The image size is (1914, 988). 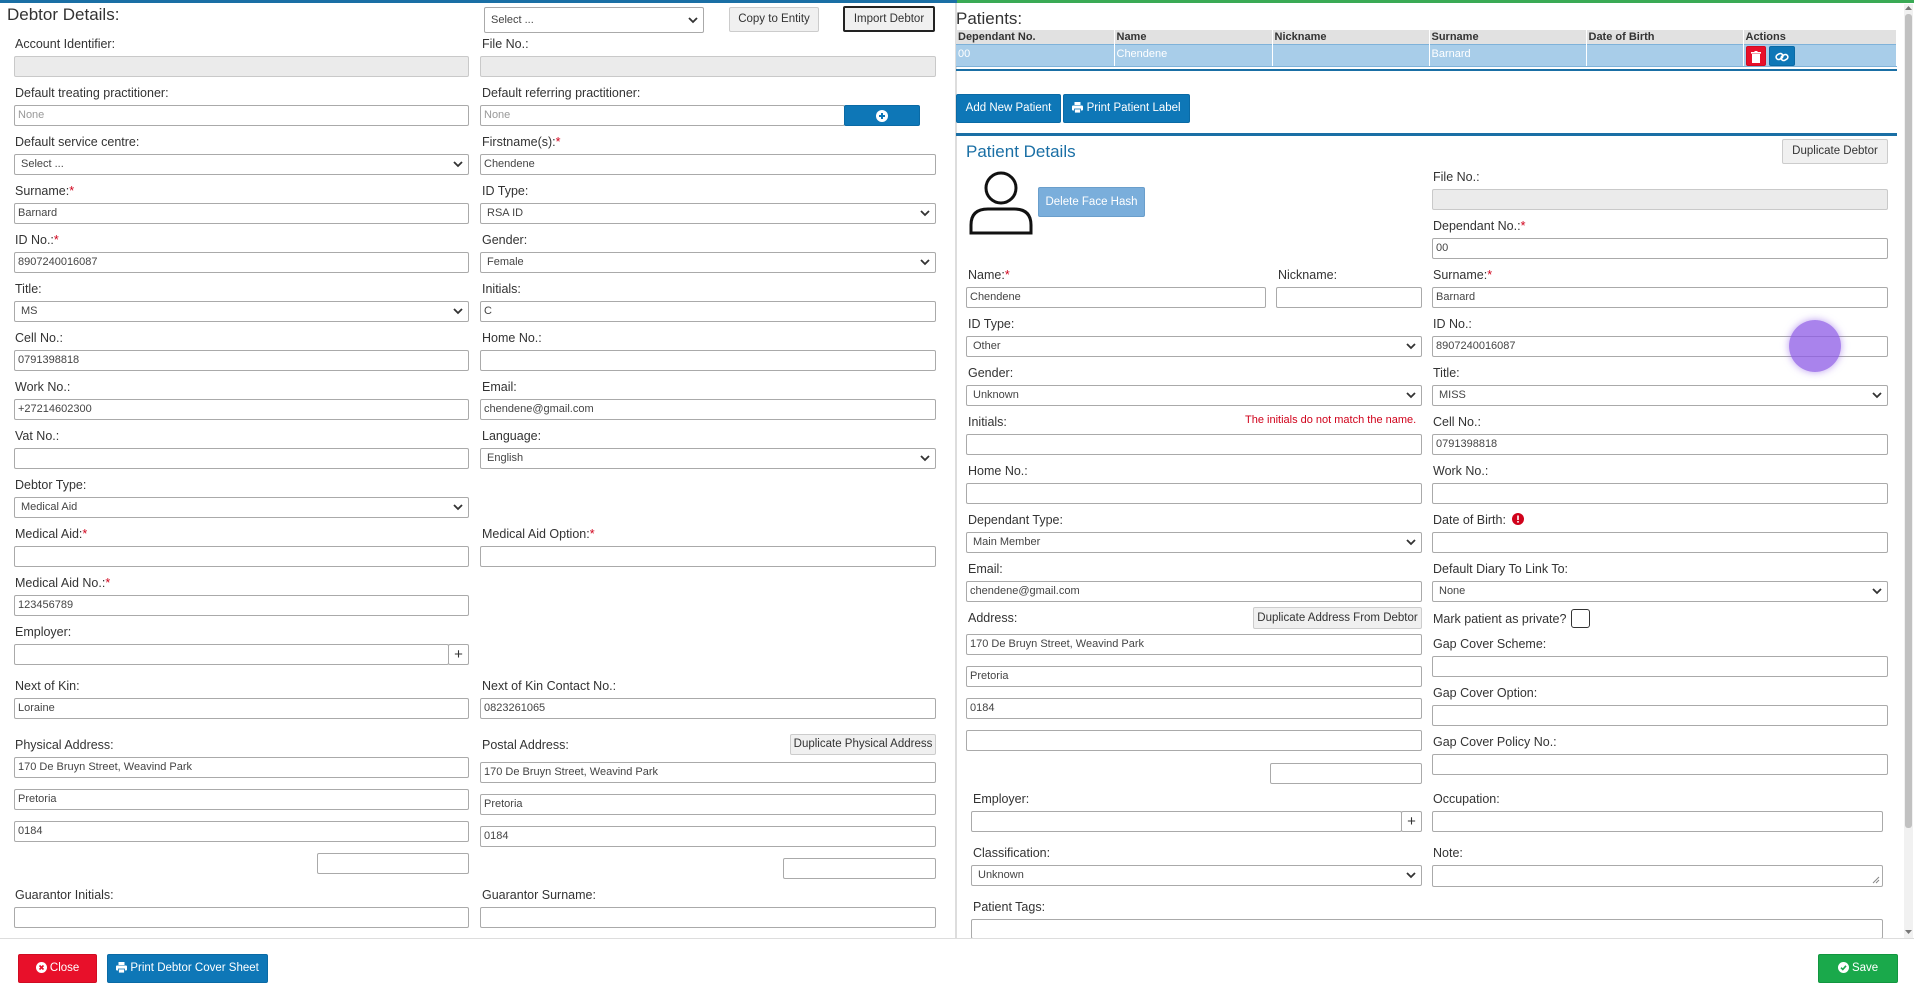 What do you see at coordinates (1835, 151) in the screenshot?
I see `duplicate-debtor-button: Duplicate Debtor` at bounding box center [1835, 151].